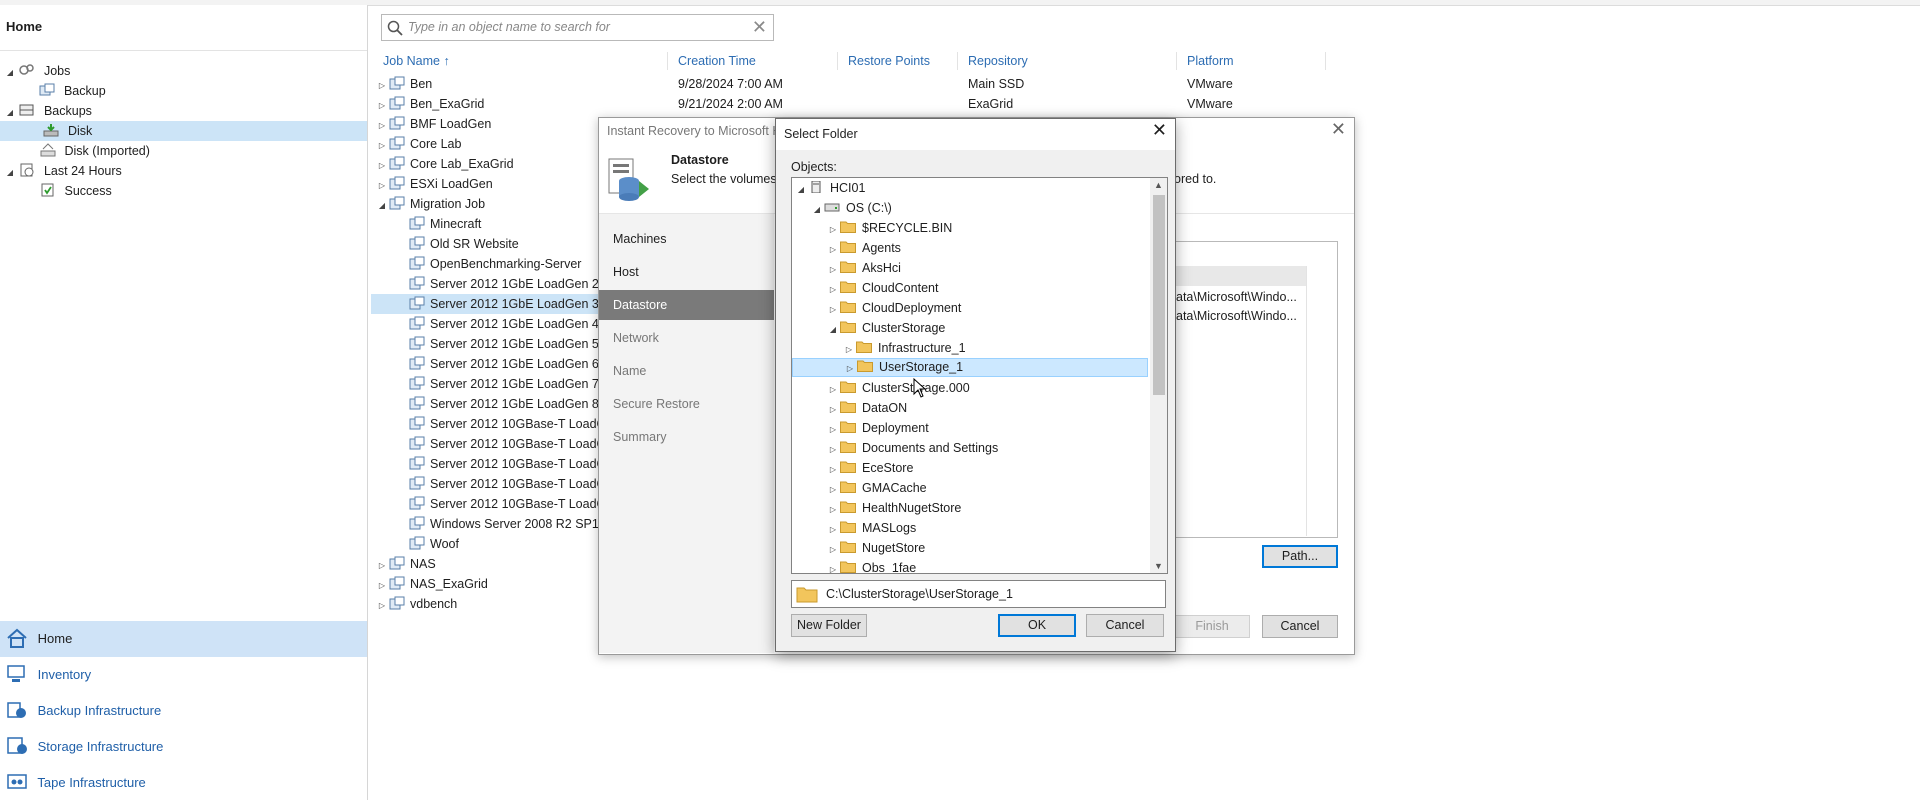 This screenshot has width=1920, height=801. I want to click on nav-storage-infrastructure: Storage Infrastructure, so click(183, 747).